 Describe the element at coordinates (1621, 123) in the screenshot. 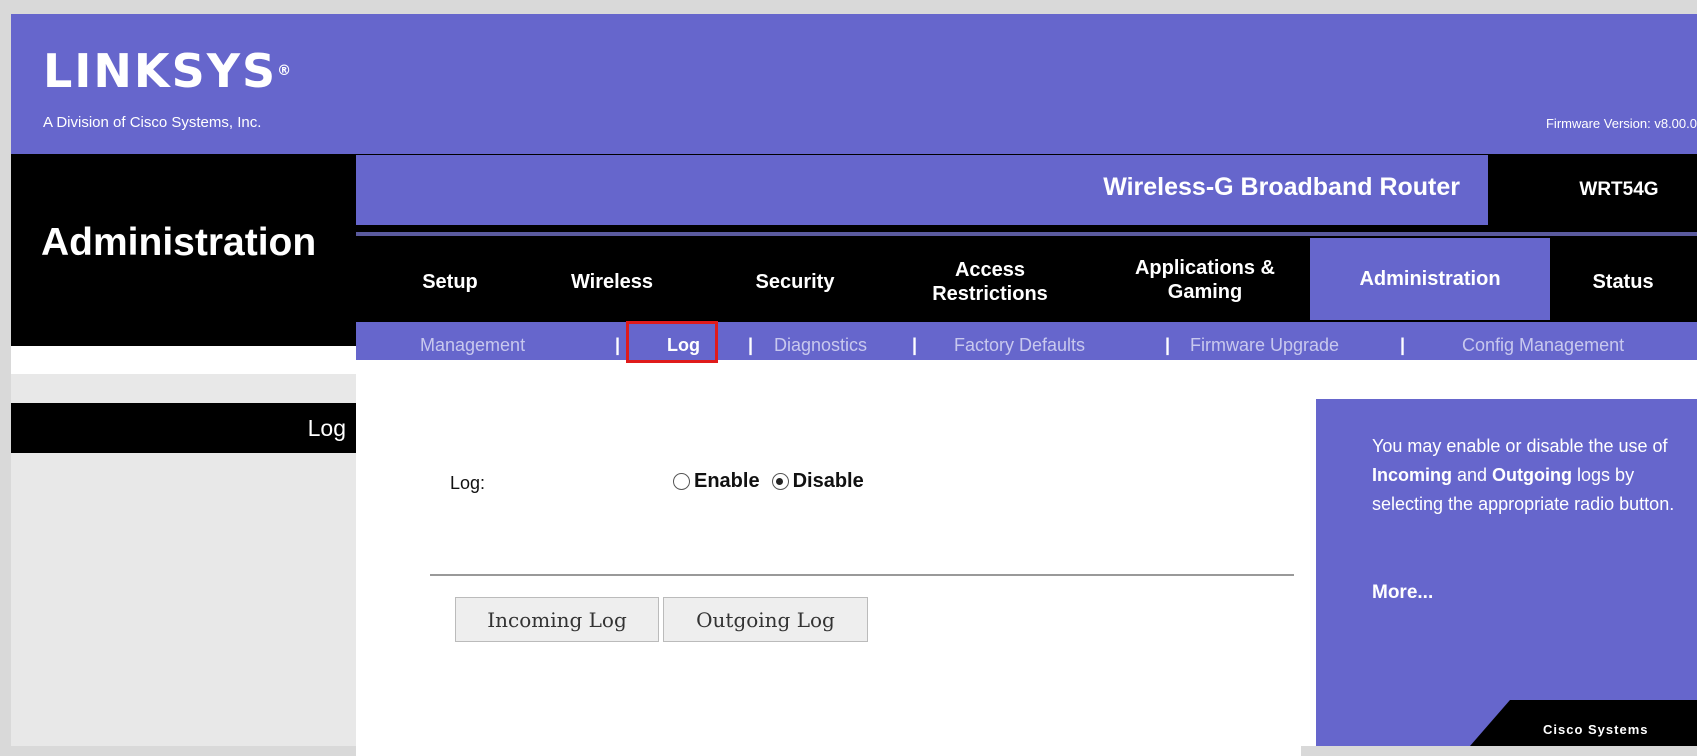

I see `firmware-version: Firmware Version: v8.00.0` at that location.